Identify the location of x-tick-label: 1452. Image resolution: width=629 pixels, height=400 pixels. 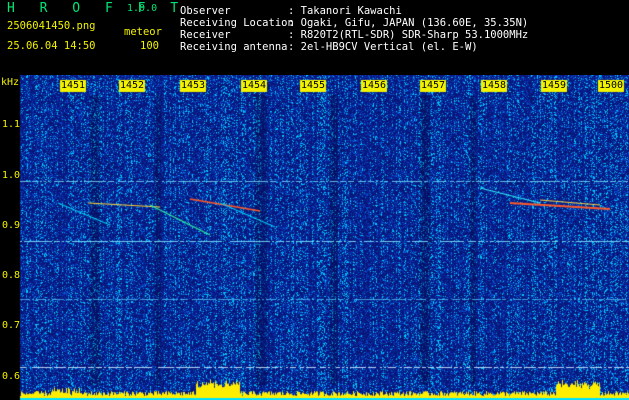
(132, 85).